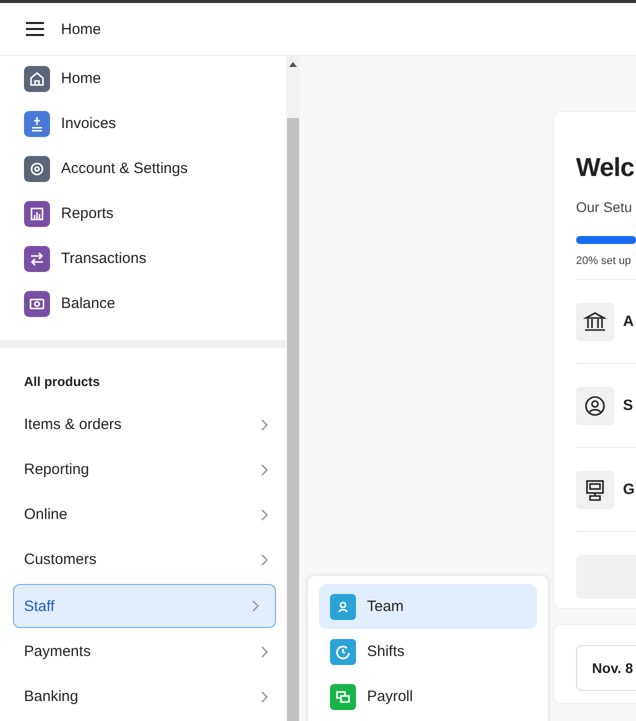 The image size is (636, 721). What do you see at coordinates (628, 321) in the screenshot?
I see `task-title: A` at bounding box center [628, 321].